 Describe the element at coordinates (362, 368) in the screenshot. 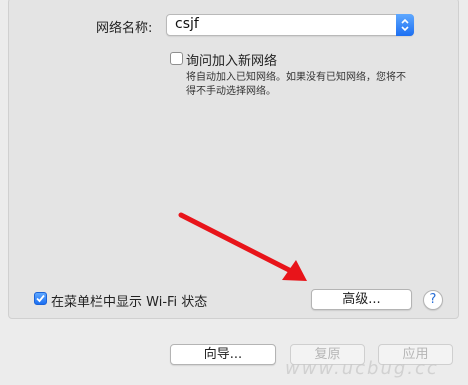

I see `watermark-text: www.ucbug.cc` at that location.